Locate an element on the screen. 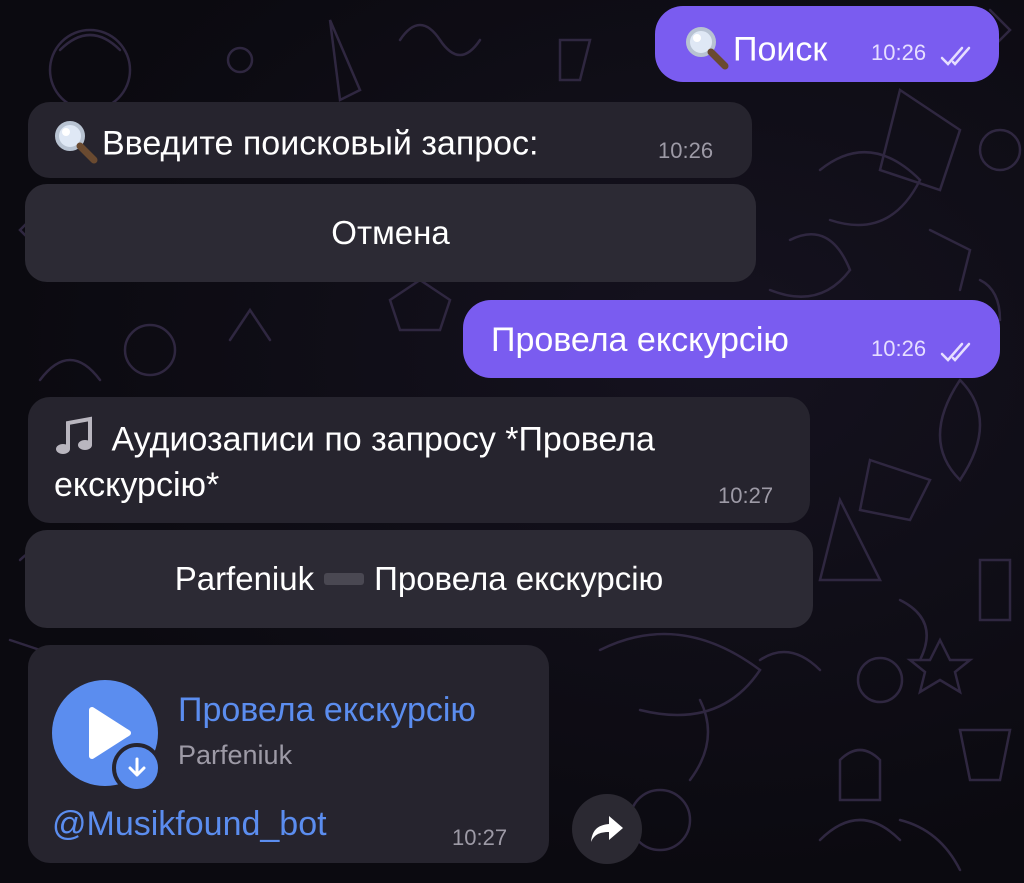 The image size is (1024, 883). audio-performer: Parfeniuk is located at coordinates (235, 755).